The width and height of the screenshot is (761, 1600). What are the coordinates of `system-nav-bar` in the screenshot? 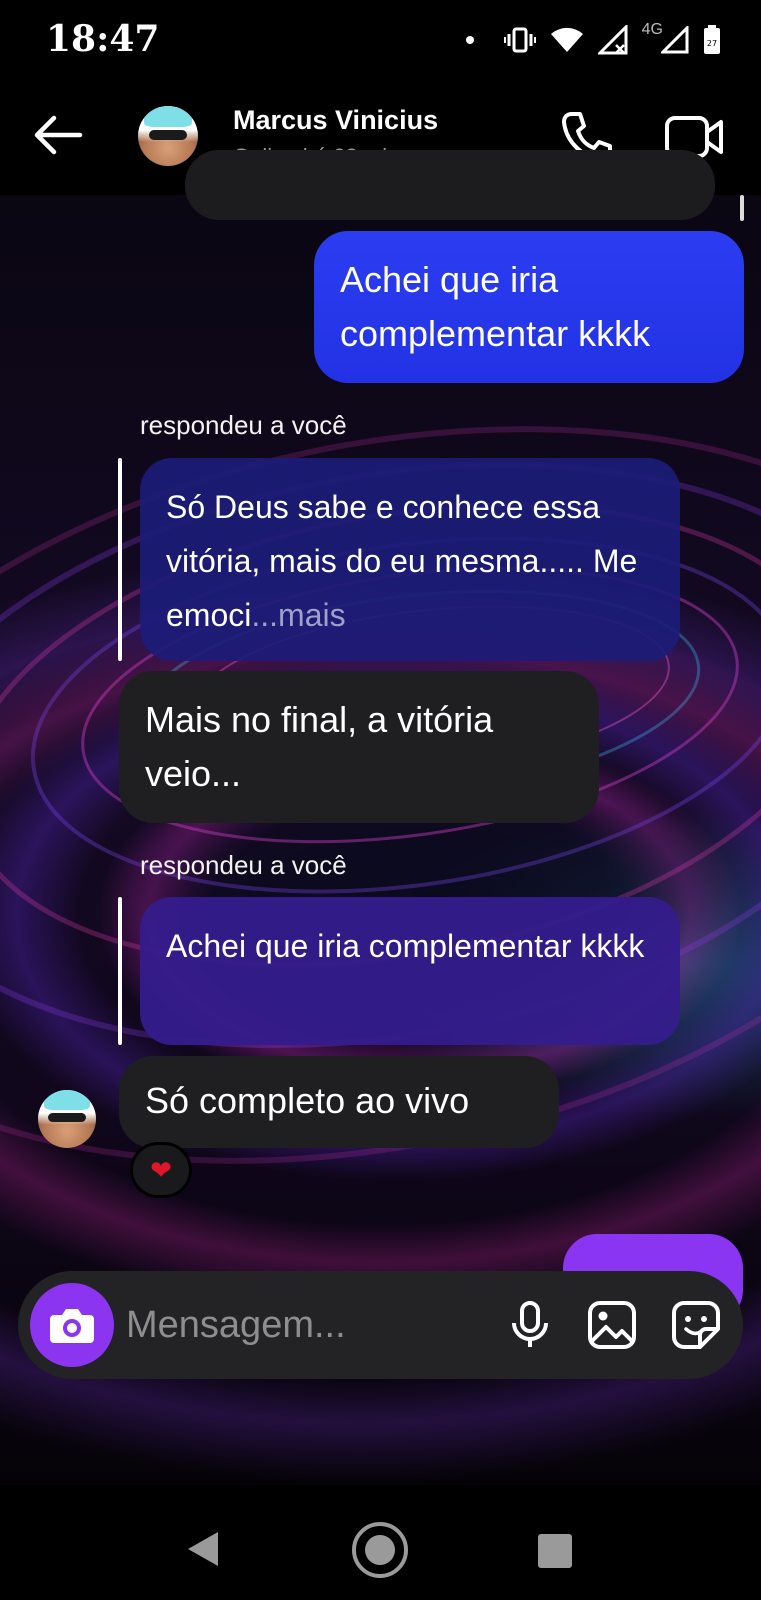 It's located at (380, 1550).